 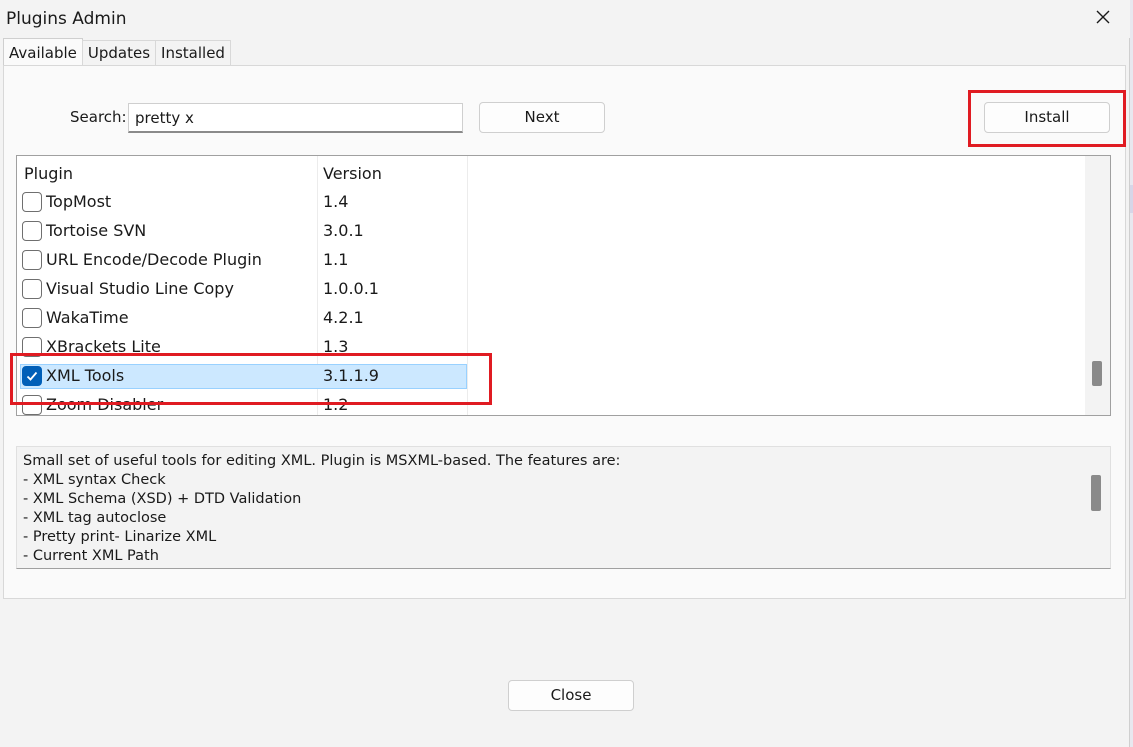 I want to click on plugin-version: 4.2.1, so click(x=343, y=317).